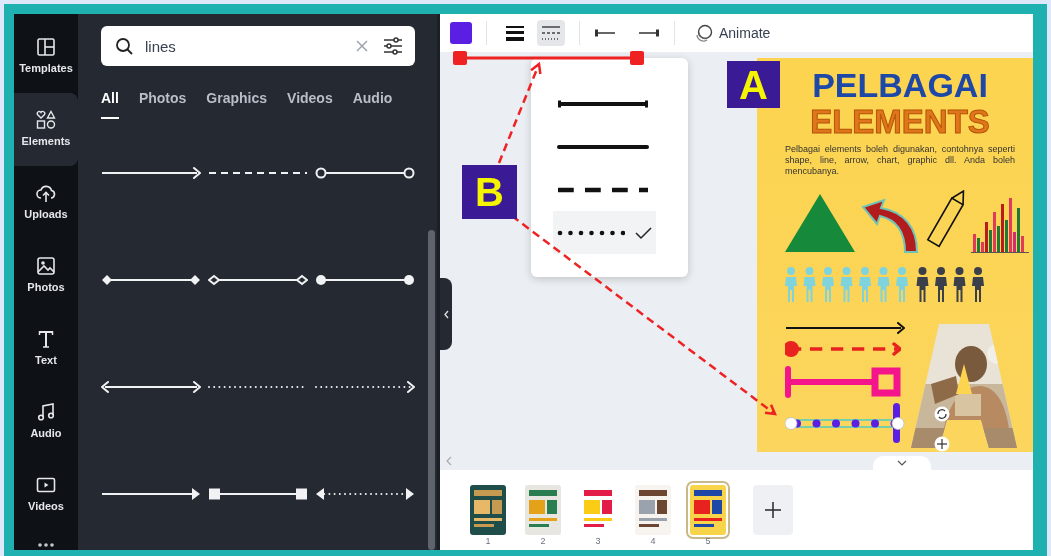 The image size is (1051, 556). I want to click on annotation-label: A, so click(753, 84).